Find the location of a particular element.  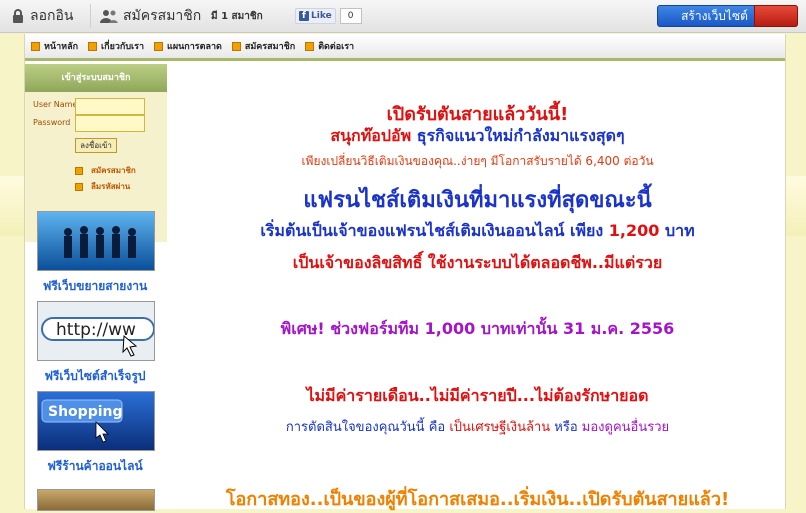

decision-or: หรือ is located at coordinates (566, 427).